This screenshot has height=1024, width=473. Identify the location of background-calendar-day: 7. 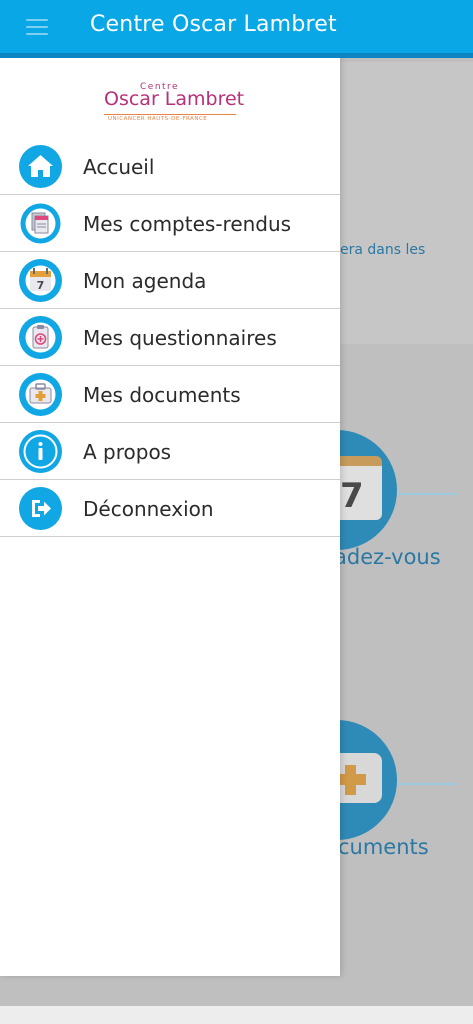
(352, 496).